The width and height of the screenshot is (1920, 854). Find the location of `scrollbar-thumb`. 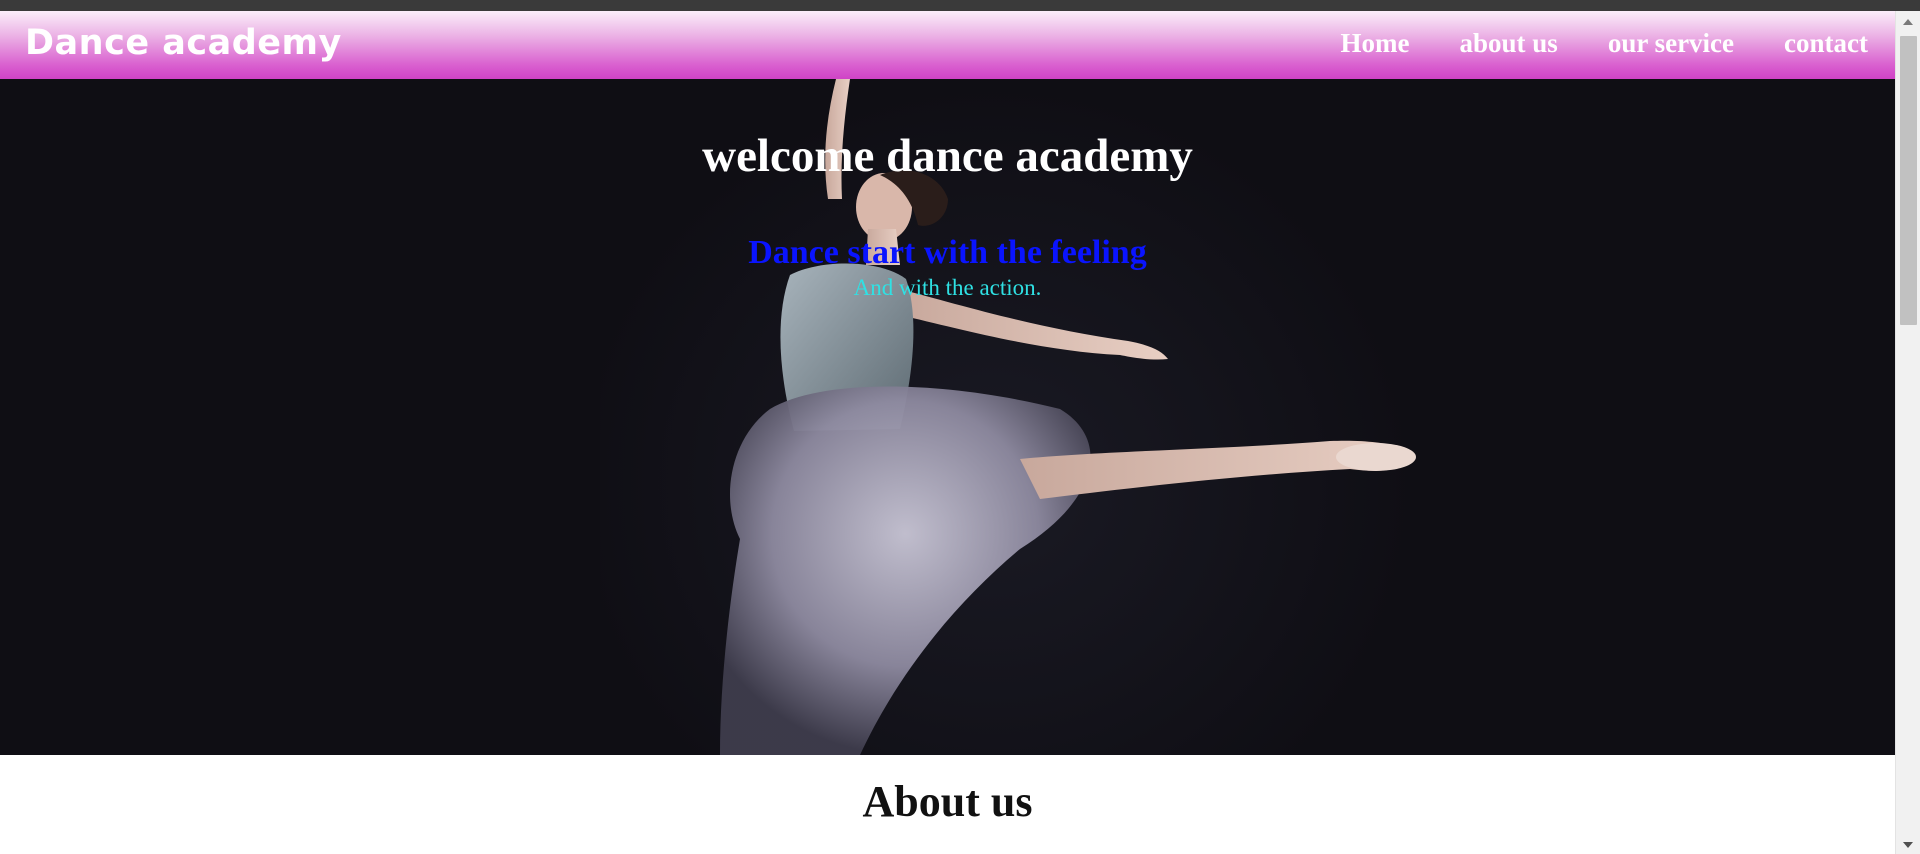

scrollbar-thumb is located at coordinates (1908, 180).